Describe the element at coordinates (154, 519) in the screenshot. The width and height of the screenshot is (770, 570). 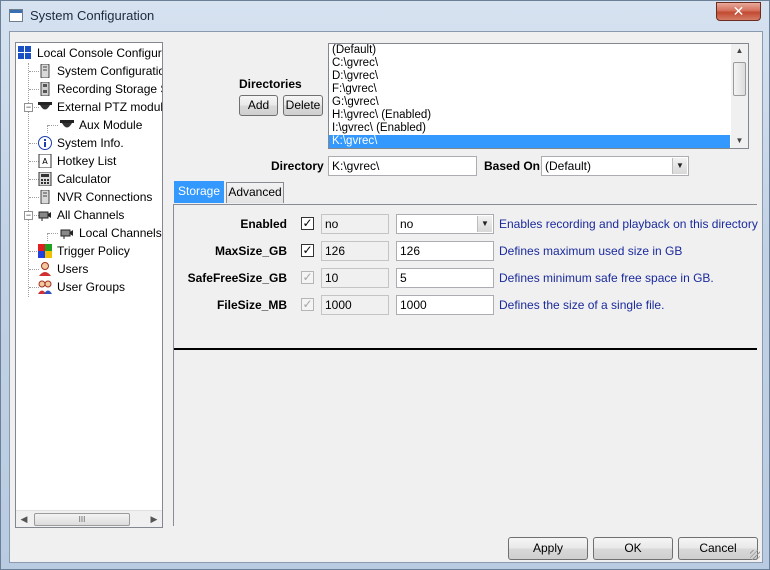
I see `scroll-right-icon: ▶` at that location.